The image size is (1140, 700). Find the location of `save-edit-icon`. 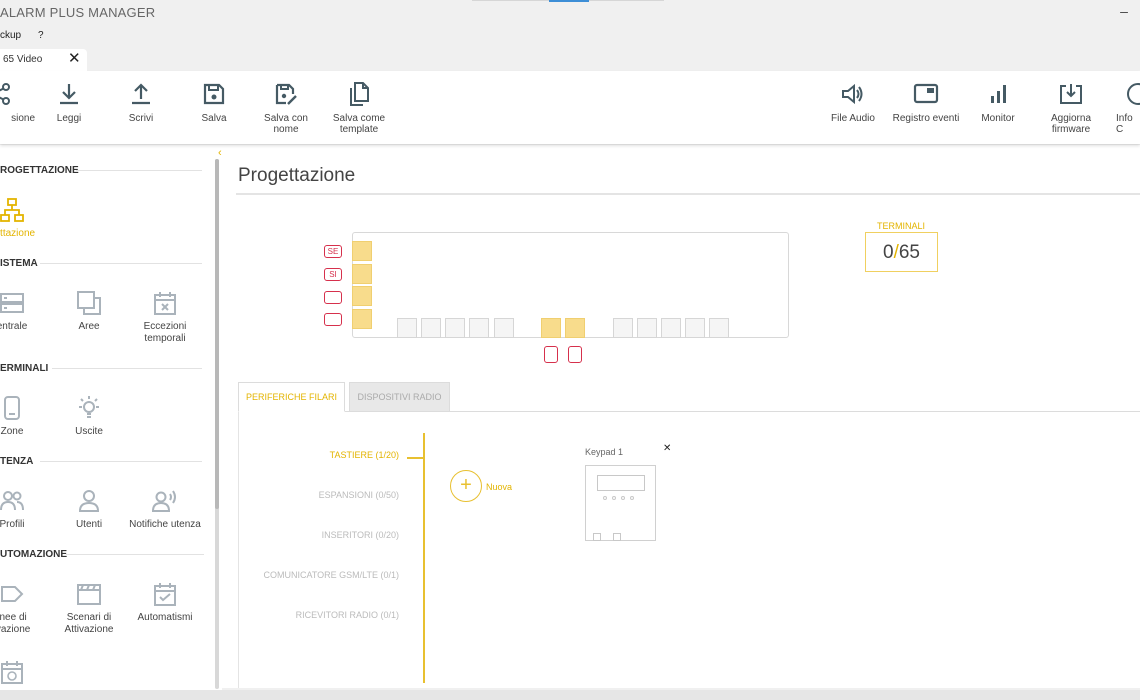

save-edit-icon is located at coordinates (286, 94).